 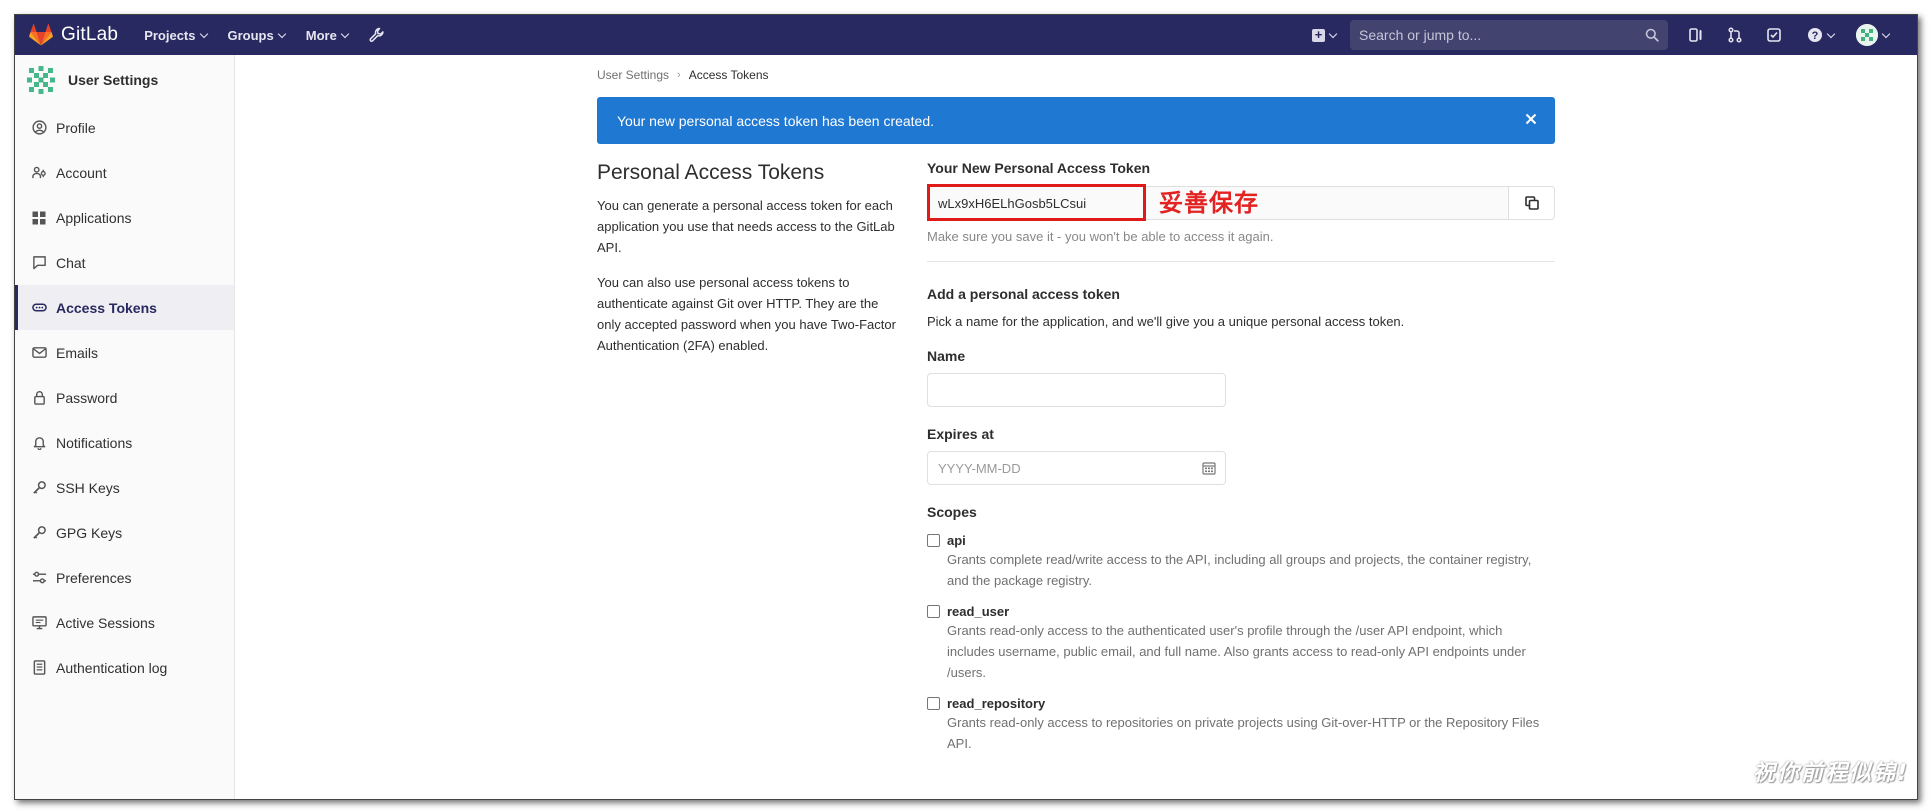 What do you see at coordinates (170, 35) in the screenshot?
I see `nav-projects-label: Projects` at bounding box center [170, 35].